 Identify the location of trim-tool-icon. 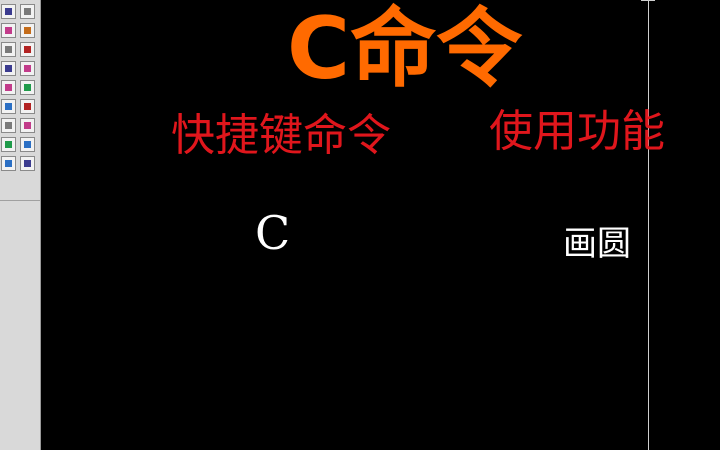
(27, 87).